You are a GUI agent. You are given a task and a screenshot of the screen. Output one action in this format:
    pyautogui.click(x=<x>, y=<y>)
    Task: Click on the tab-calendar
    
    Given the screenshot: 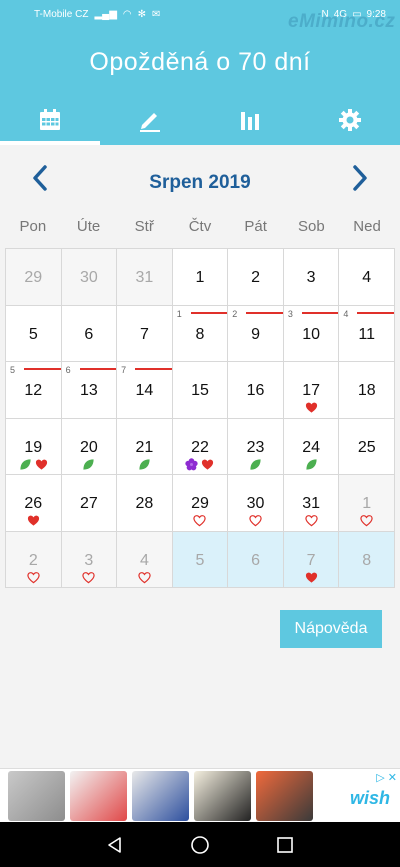 What is the action you would take?
    pyautogui.click(x=50, y=120)
    